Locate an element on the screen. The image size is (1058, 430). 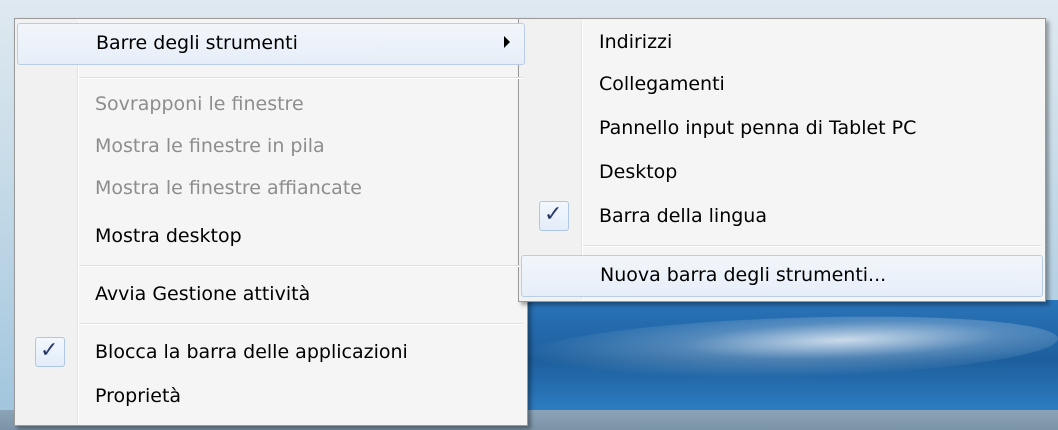
menu-item-properties: Proprietà is located at coordinates (271, 397).